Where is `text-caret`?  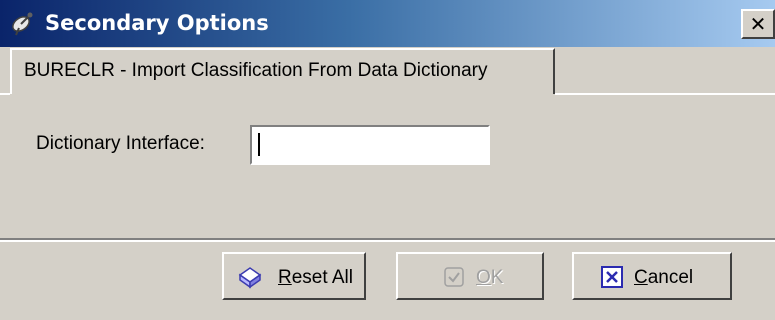
text-caret is located at coordinates (259, 144).